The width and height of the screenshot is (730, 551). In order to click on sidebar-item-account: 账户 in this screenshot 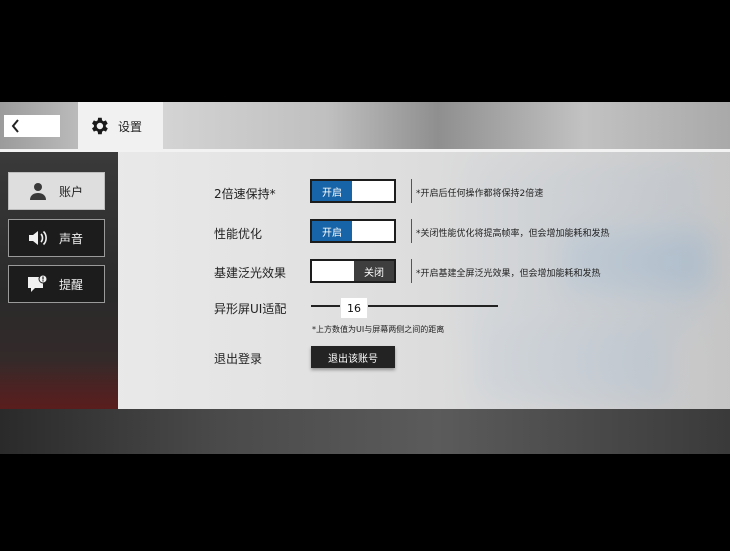, I will do `click(56, 191)`.